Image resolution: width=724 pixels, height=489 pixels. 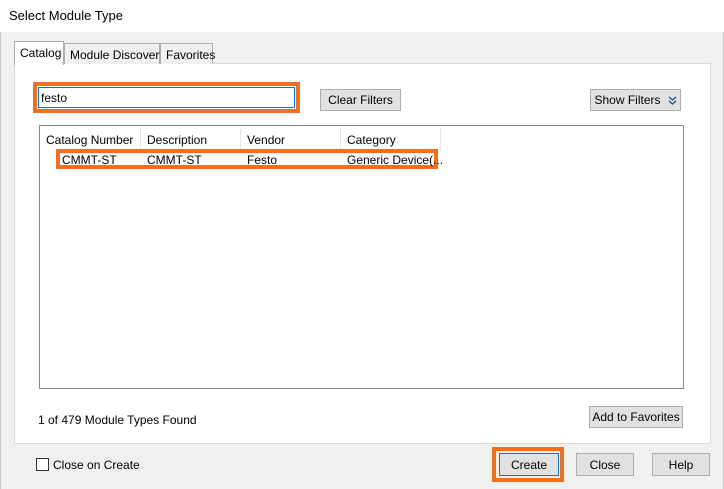 I want to click on cell-vendor: Festo, so click(x=262, y=160).